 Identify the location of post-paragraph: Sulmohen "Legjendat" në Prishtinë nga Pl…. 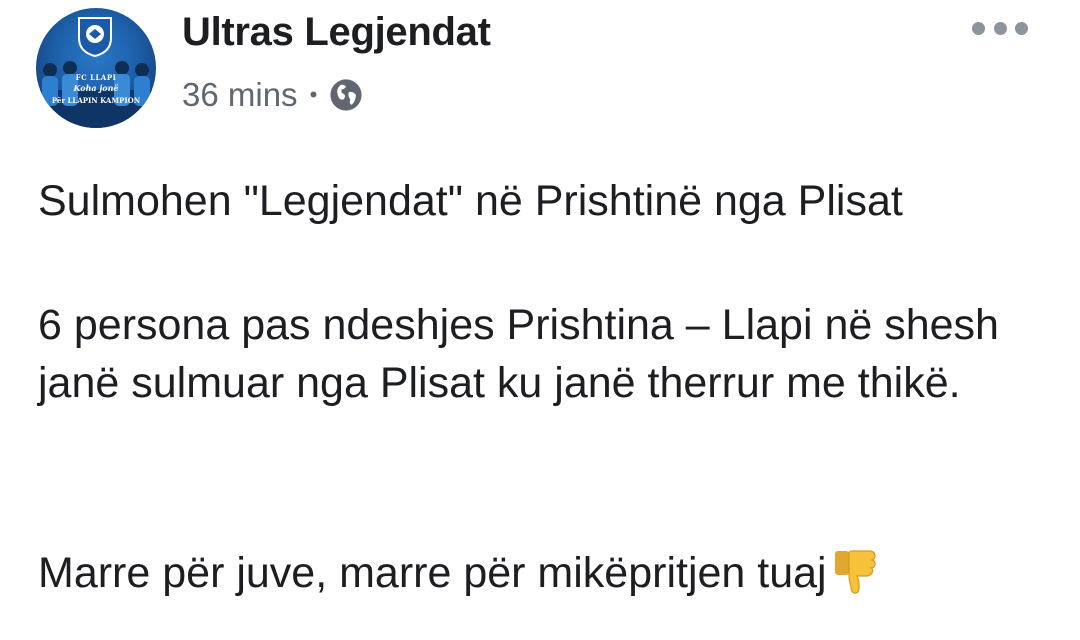
(470, 201).